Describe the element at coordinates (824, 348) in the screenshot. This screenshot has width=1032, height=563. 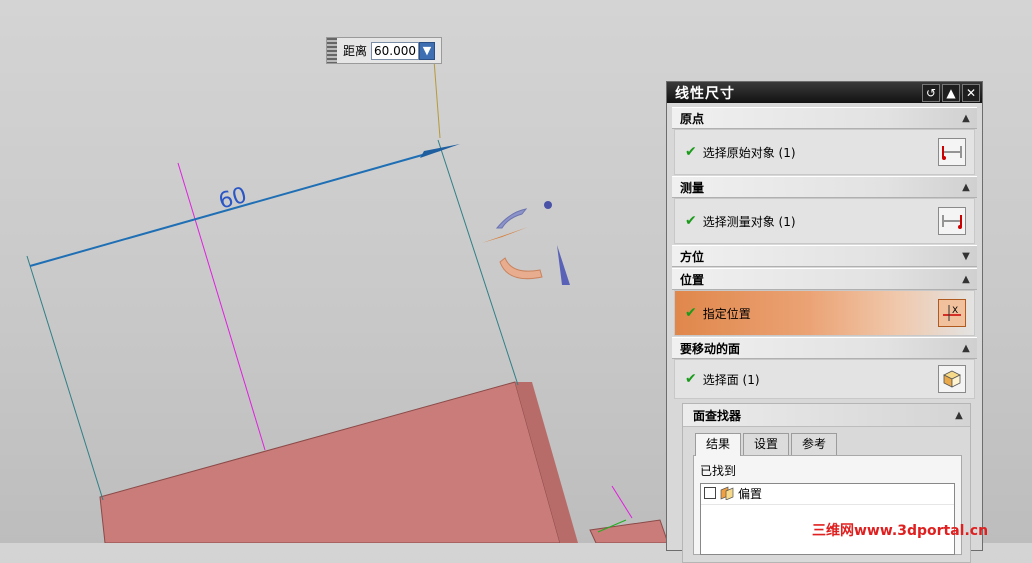
I see `section-faces-header: 要移动的面 ▲` at that location.